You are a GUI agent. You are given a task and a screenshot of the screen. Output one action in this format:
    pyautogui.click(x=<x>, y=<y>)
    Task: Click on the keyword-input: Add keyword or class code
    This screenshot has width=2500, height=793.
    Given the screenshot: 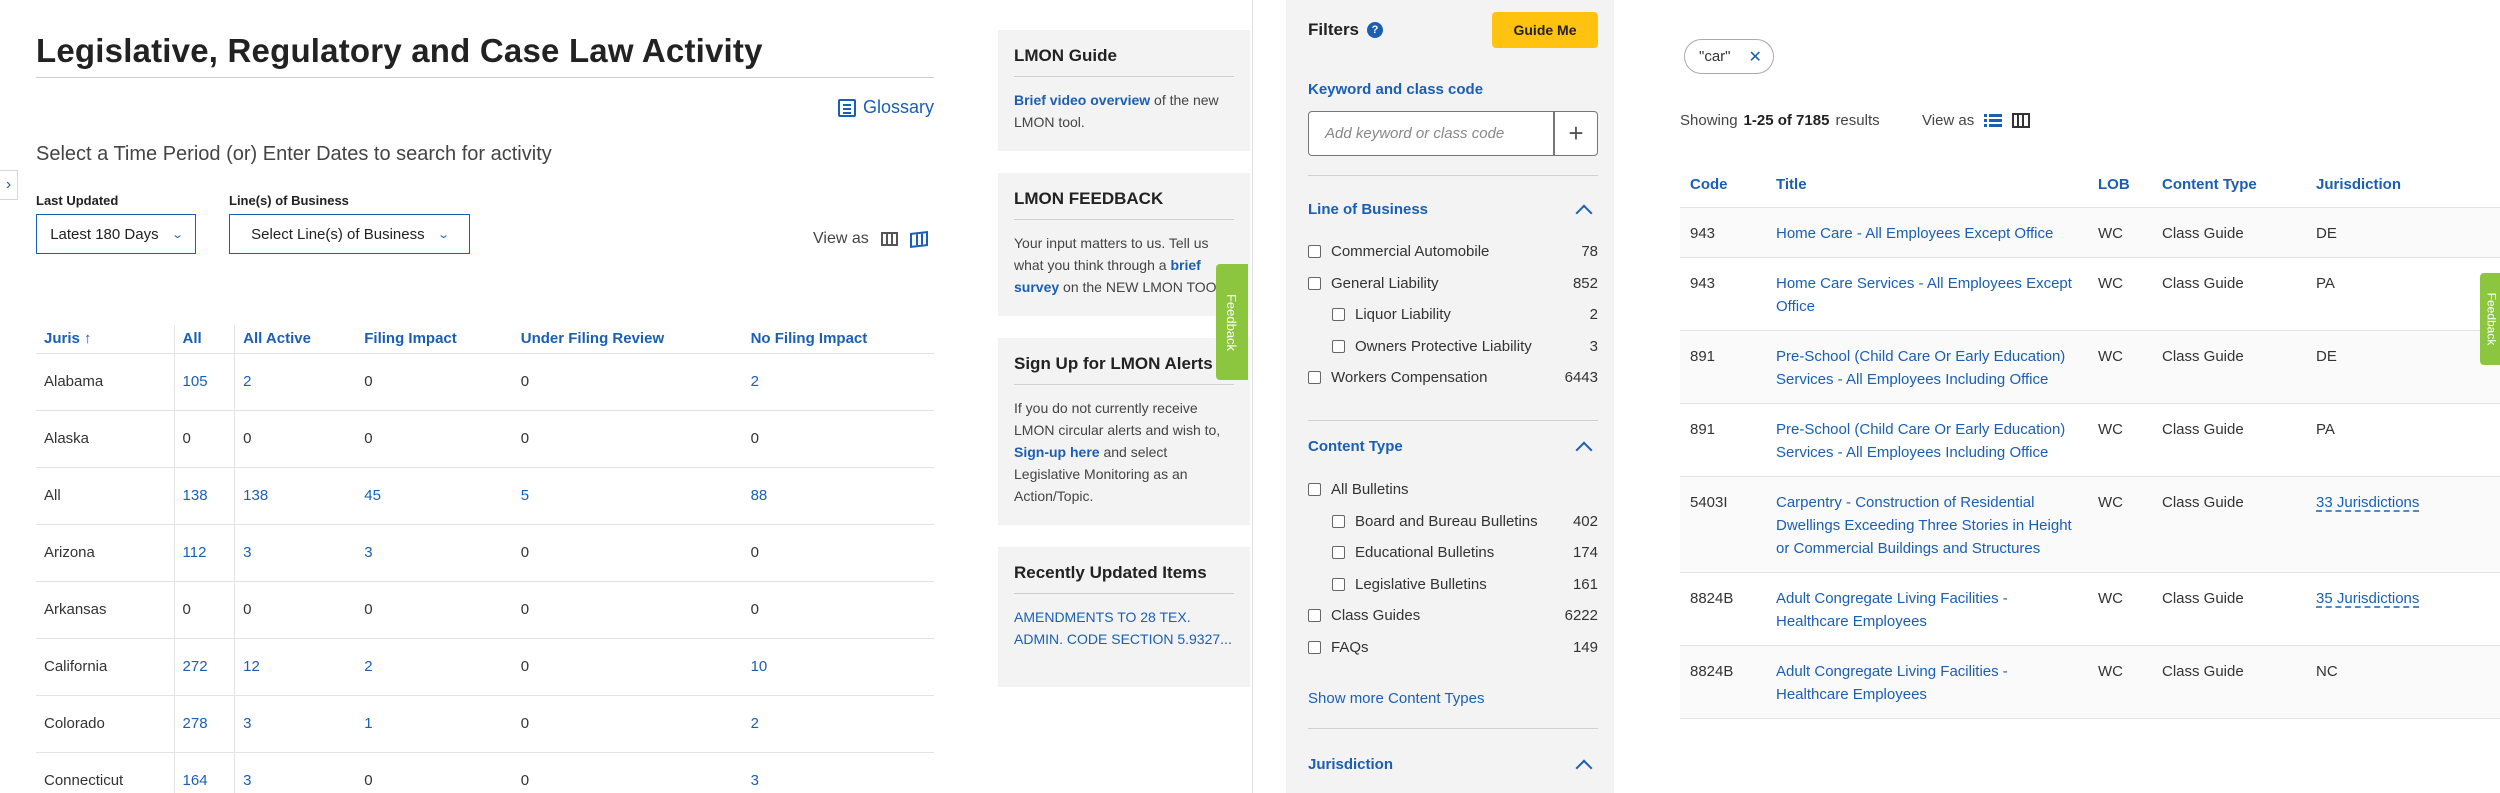 What is the action you would take?
    pyautogui.click(x=1431, y=133)
    